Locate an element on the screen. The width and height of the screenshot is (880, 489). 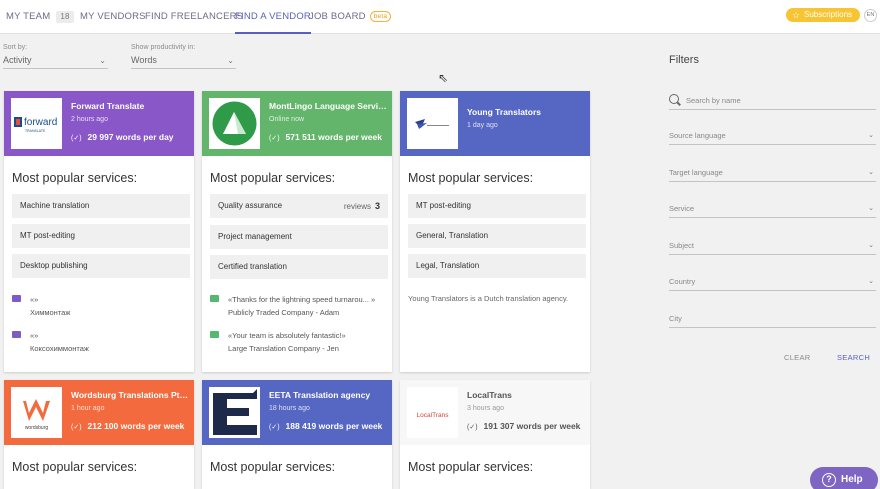
reviews-count: reviews 3 is located at coordinates (362, 206).